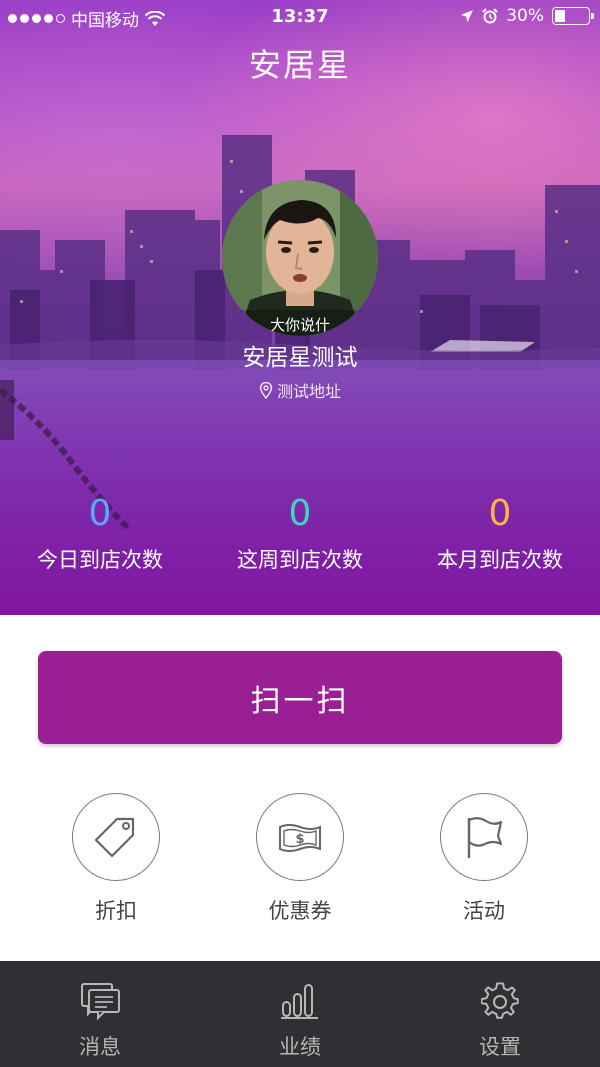  I want to click on tab-messages-label: 消息, so click(100, 1047).